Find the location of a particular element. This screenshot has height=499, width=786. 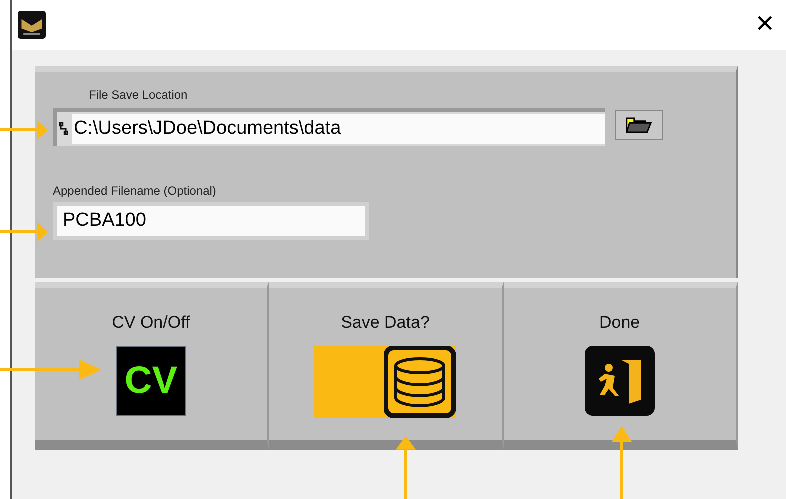

control-tile: Done is located at coordinates (621, 366).